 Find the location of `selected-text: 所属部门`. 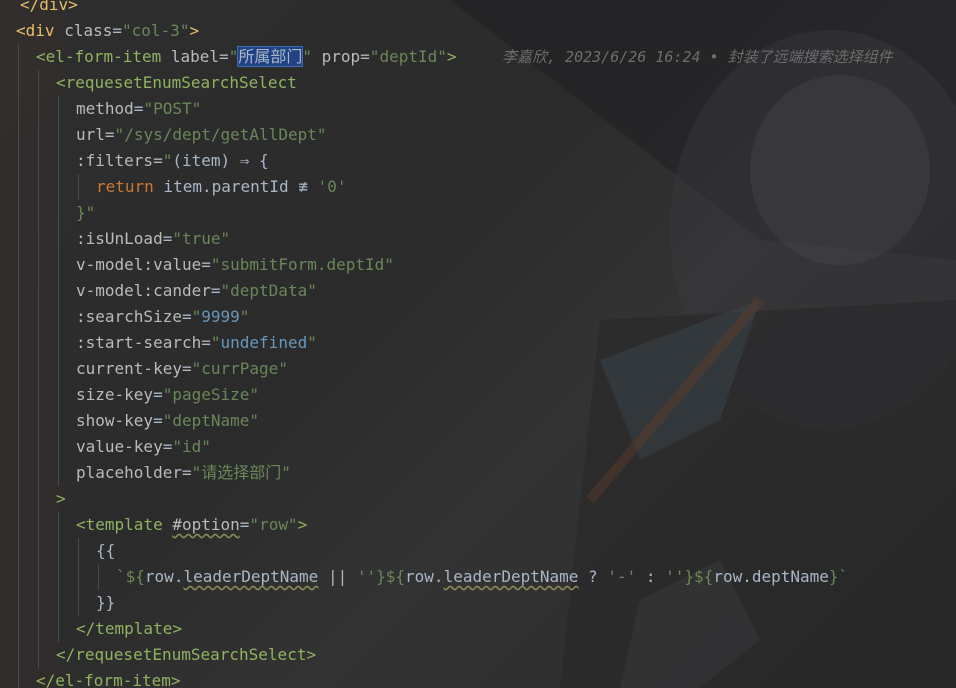

selected-text: 所属部门 is located at coordinates (270, 56).